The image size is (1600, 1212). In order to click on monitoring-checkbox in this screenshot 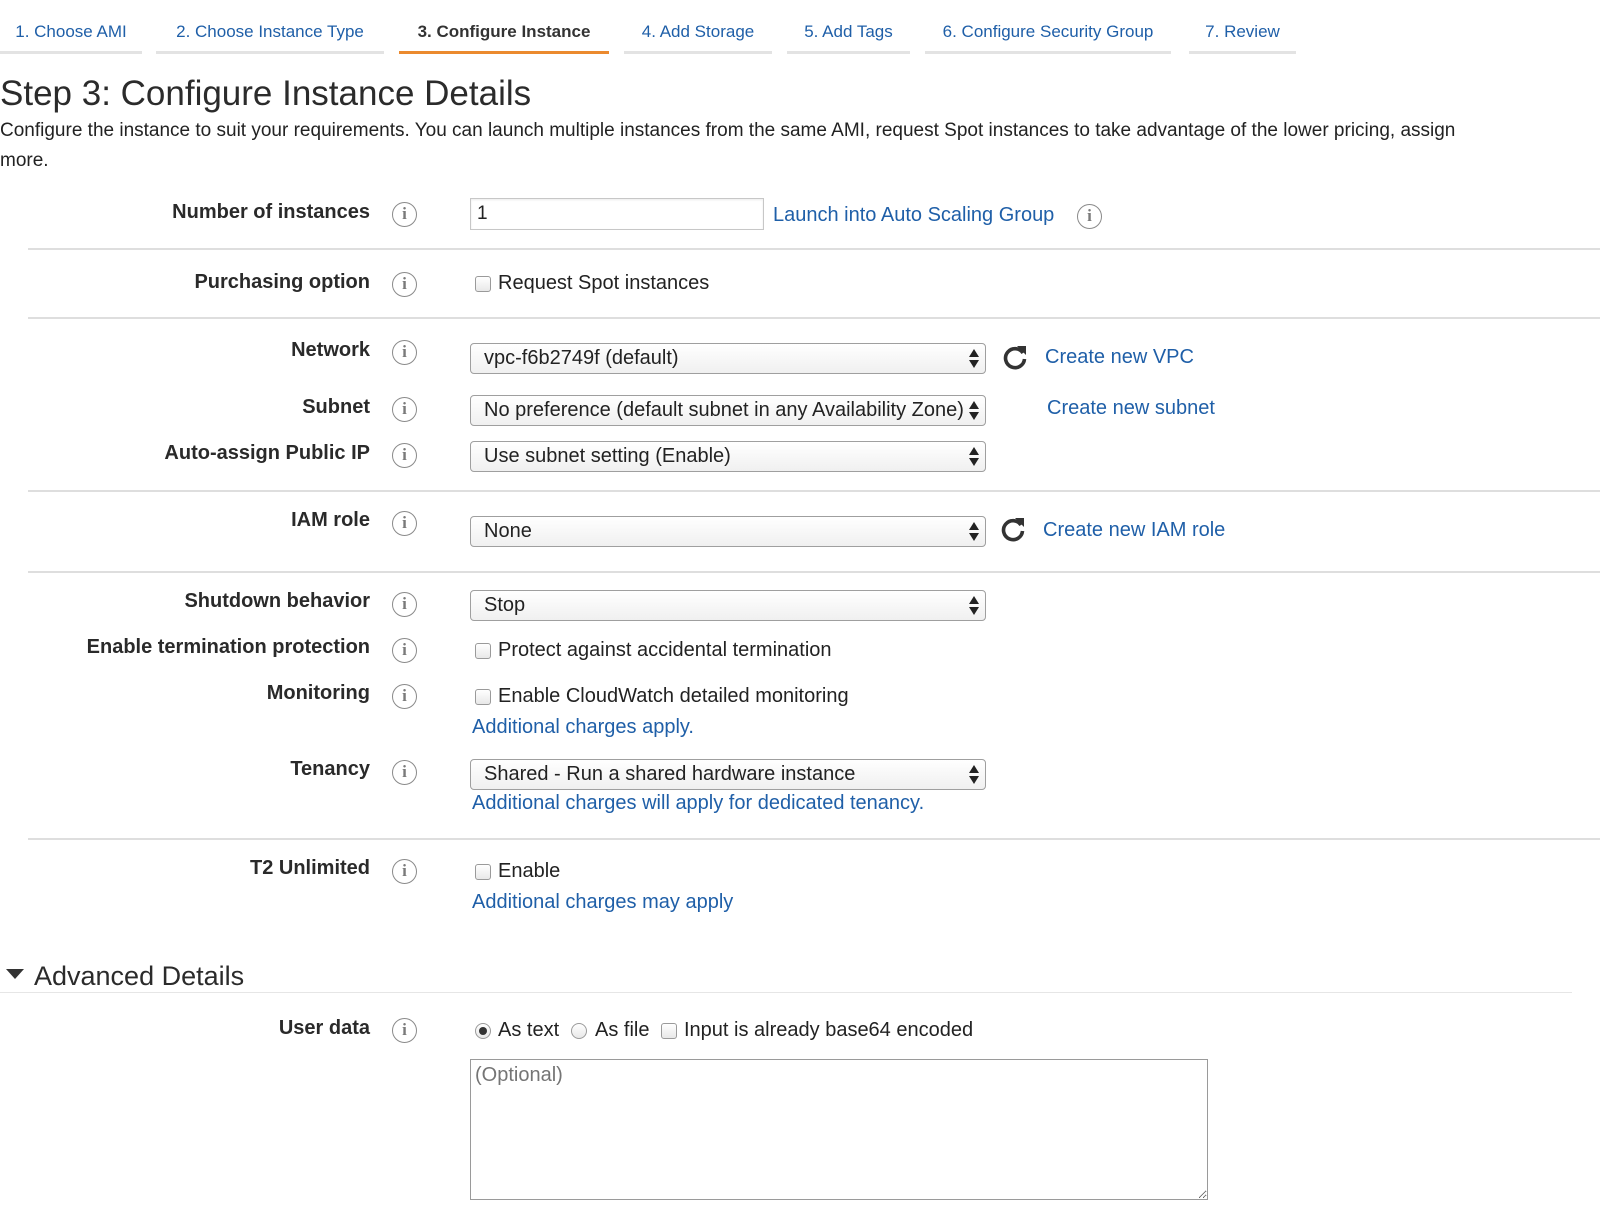, I will do `click(483, 697)`.